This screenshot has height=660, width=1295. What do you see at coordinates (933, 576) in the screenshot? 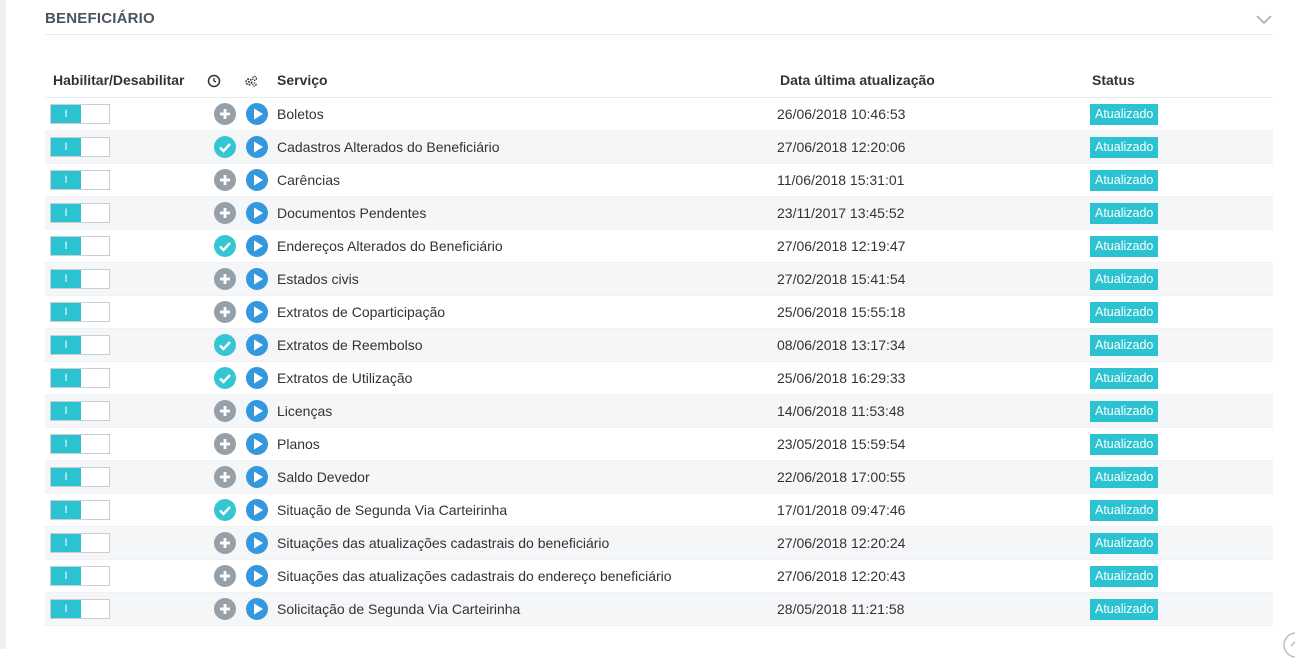
I see `last-update-date: 27/06/2018 12:20:43` at bounding box center [933, 576].